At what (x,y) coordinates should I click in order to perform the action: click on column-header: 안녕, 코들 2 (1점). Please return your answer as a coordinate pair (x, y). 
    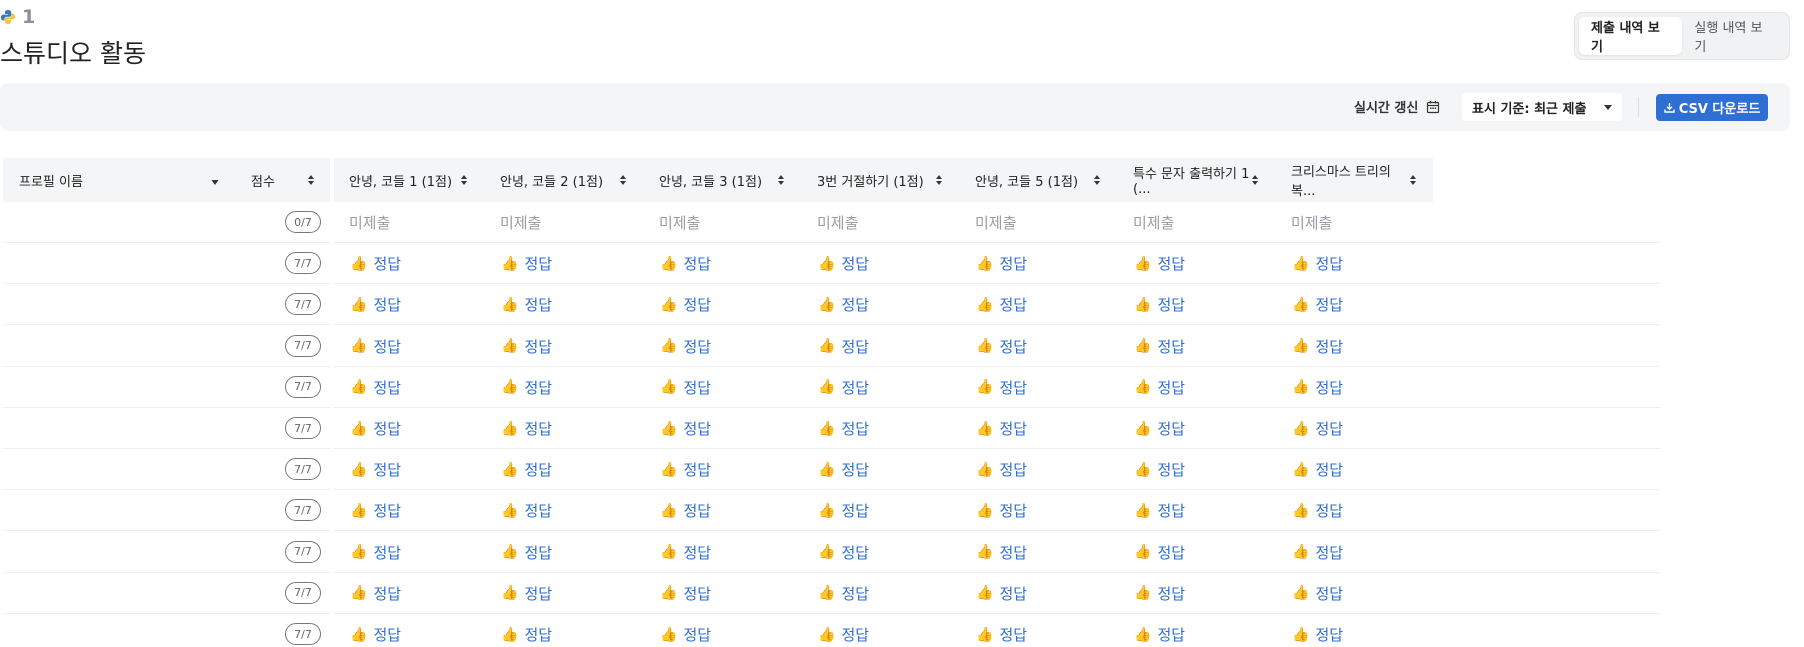
    Looking at the image, I should click on (563, 180).